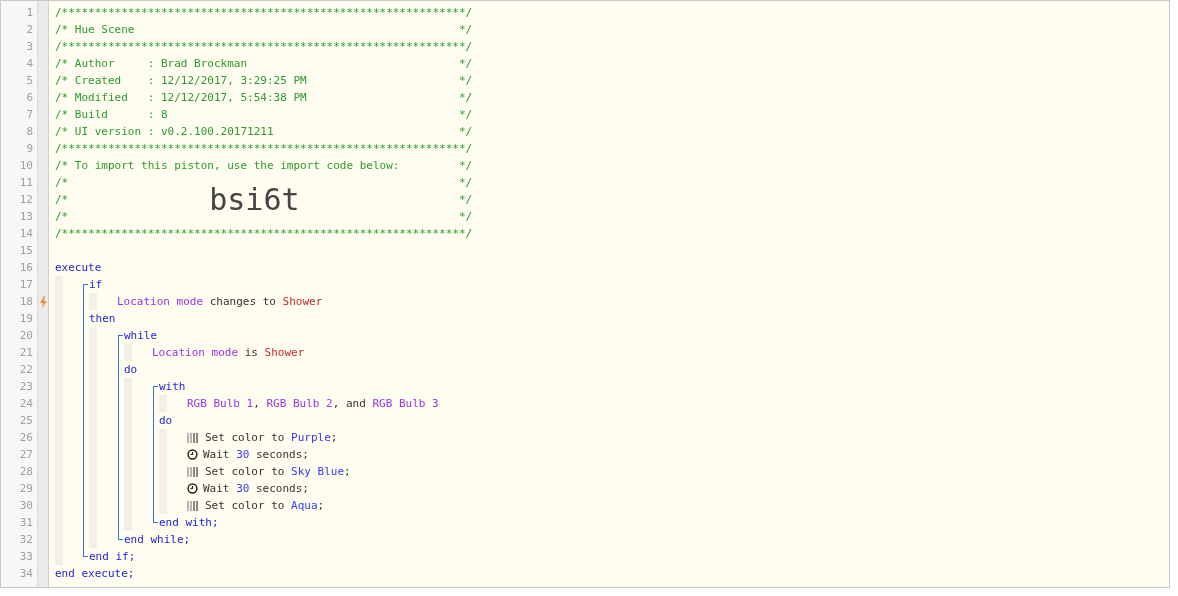 Image resolution: width=1178 pixels, height=596 pixels. Describe the element at coordinates (26, 251) in the screenshot. I see `line-number: 15` at that location.